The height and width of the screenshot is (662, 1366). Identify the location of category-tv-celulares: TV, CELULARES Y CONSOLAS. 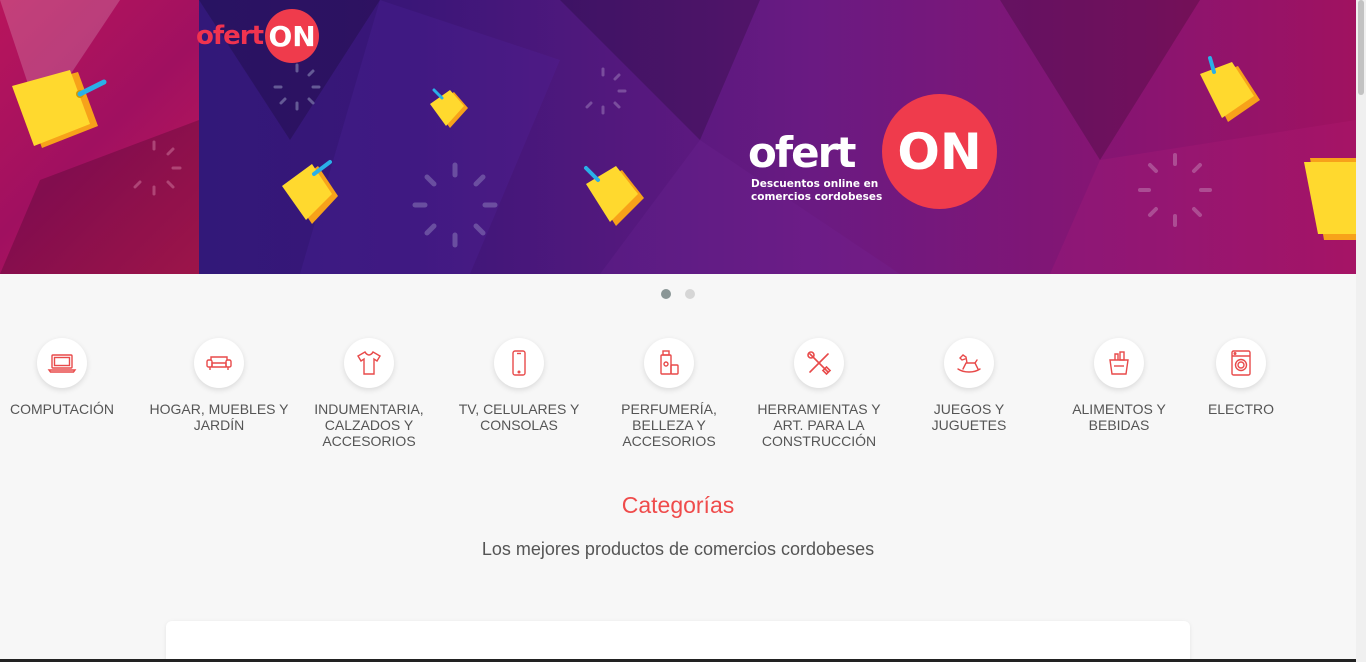
(519, 385).